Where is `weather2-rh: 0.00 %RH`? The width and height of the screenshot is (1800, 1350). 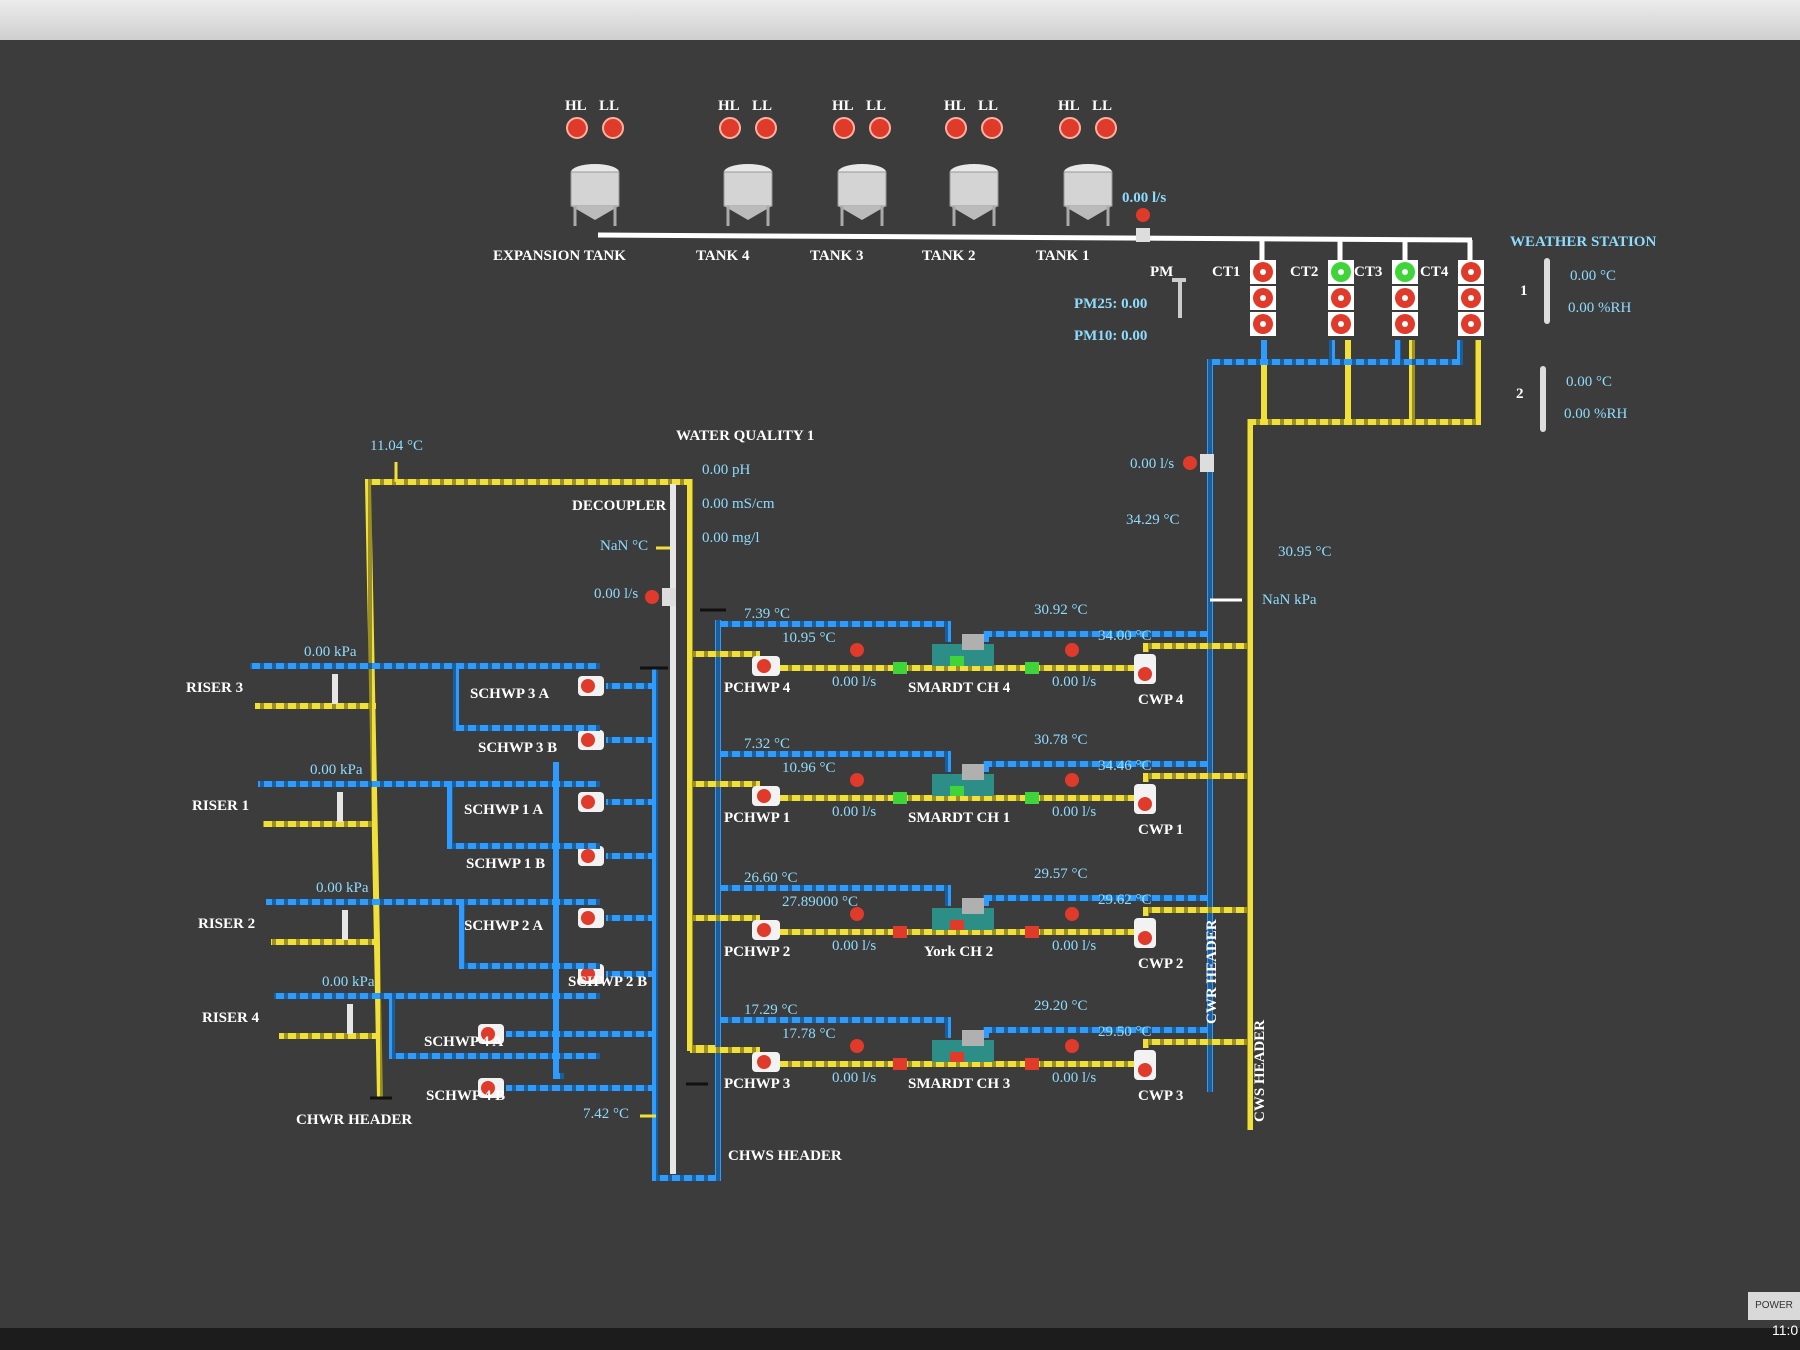 weather2-rh: 0.00 %RH is located at coordinates (1596, 414).